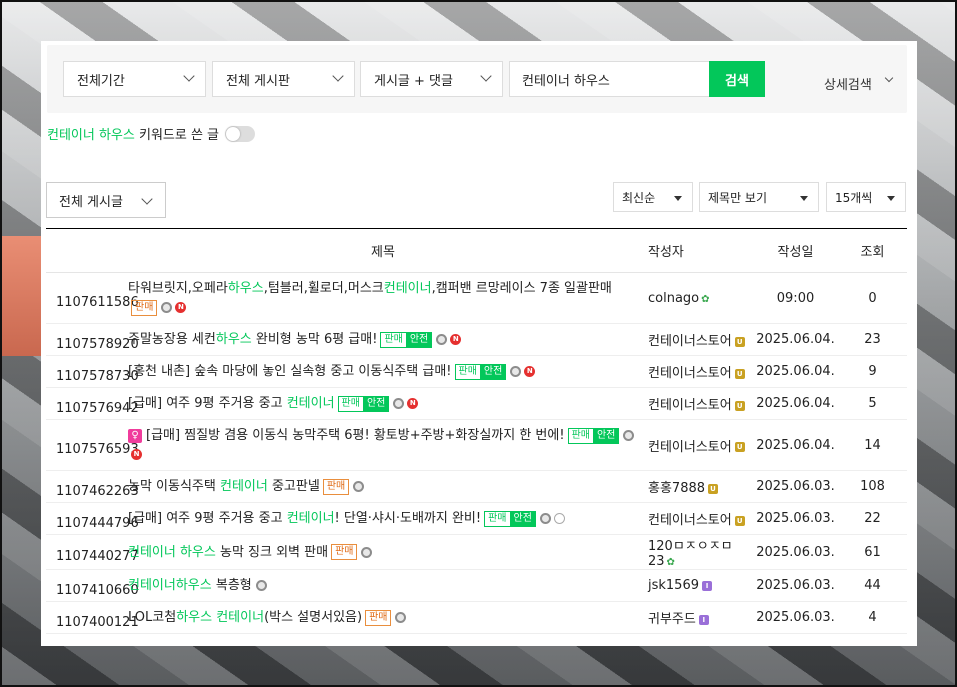 Image resolution: width=957 pixels, height=687 pixels. I want to click on article-views: 22, so click(872, 518).